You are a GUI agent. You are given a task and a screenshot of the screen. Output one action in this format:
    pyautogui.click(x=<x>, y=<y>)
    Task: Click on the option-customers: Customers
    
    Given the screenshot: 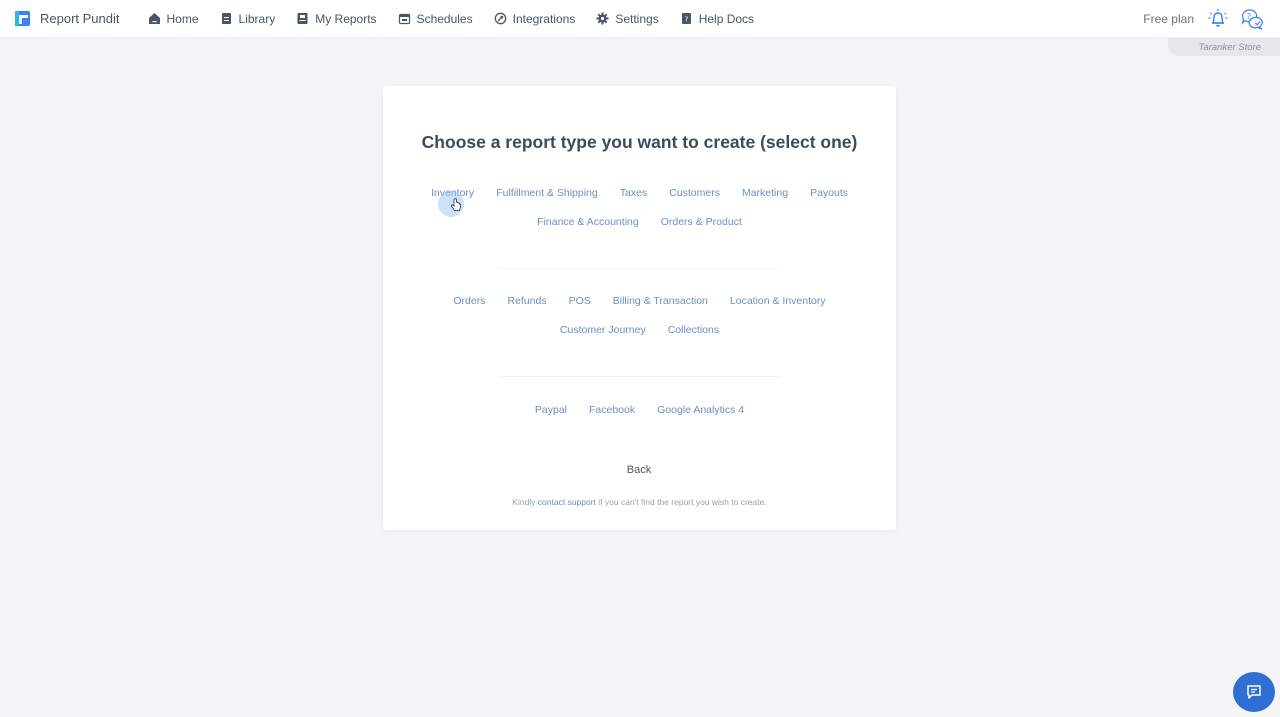 What is the action you would take?
    pyautogui.click(x=694, y=193)
    